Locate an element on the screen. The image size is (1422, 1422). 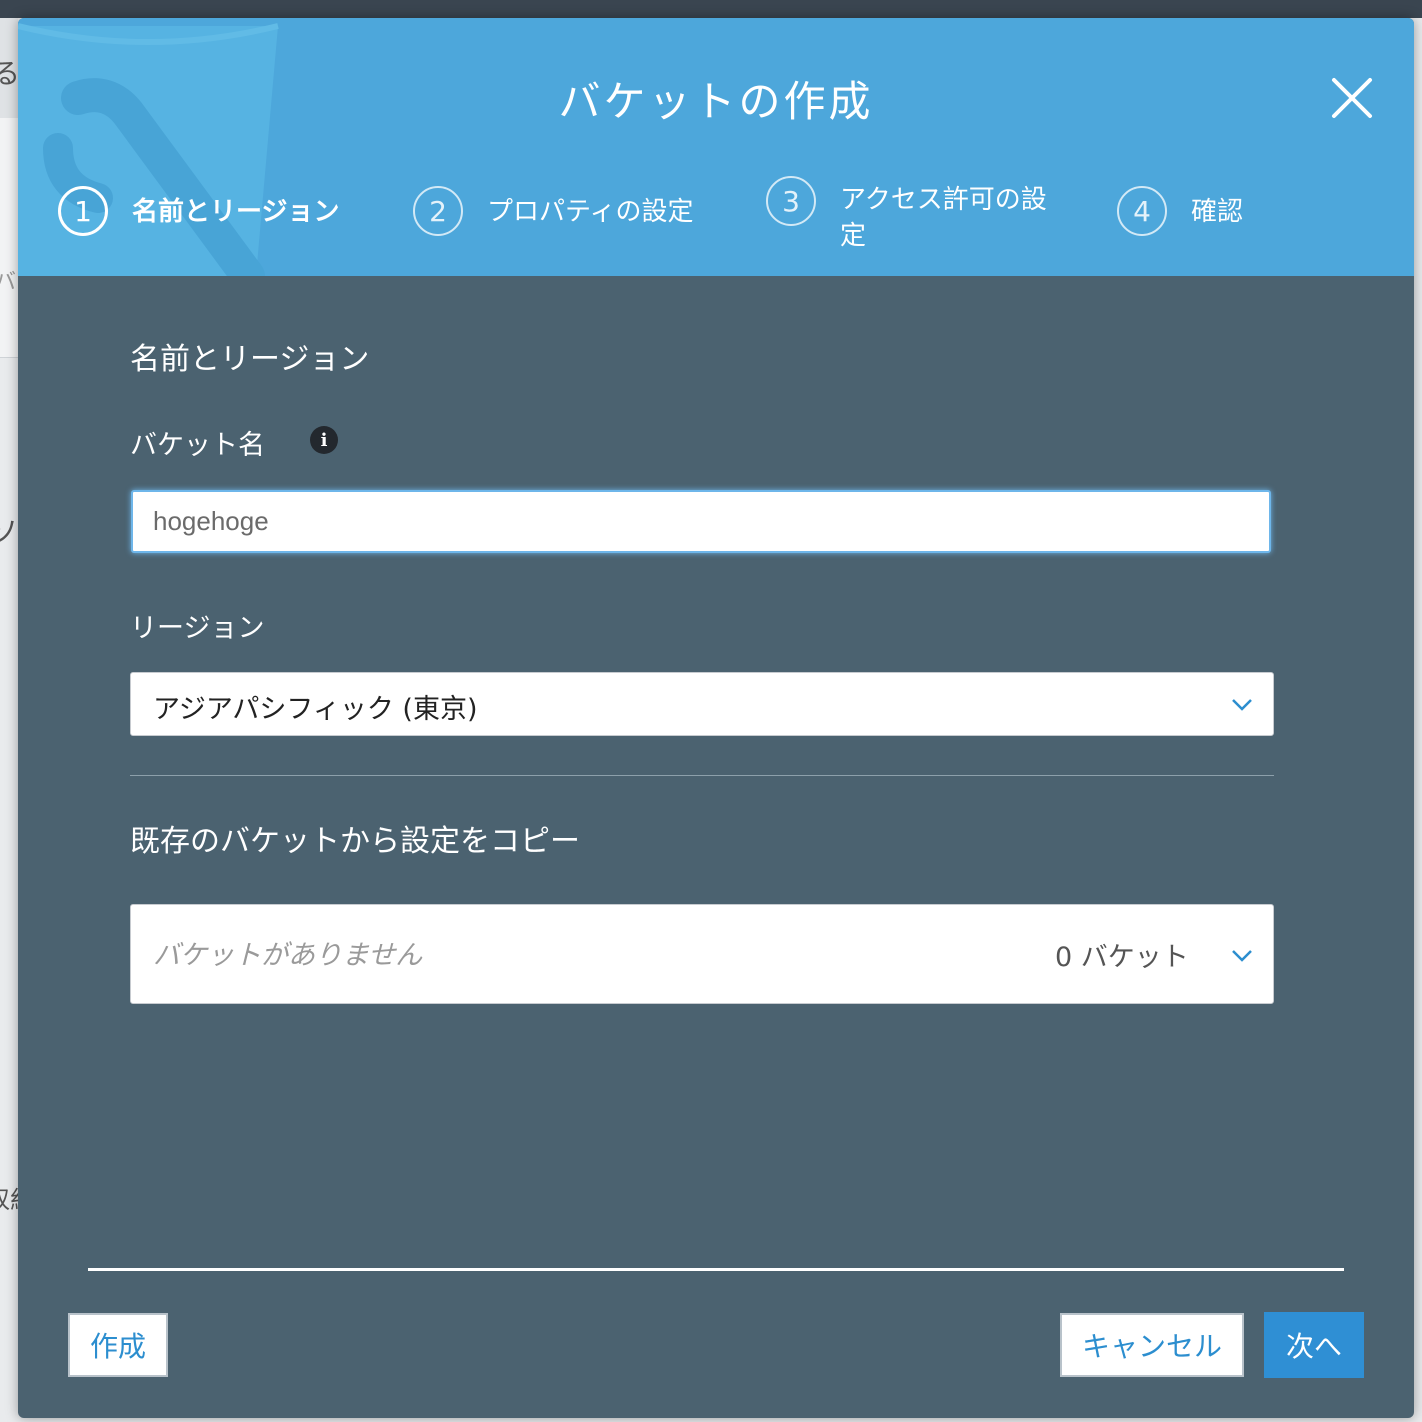
bucket-count: 0 バケット is located at coordinates (1122, 957).